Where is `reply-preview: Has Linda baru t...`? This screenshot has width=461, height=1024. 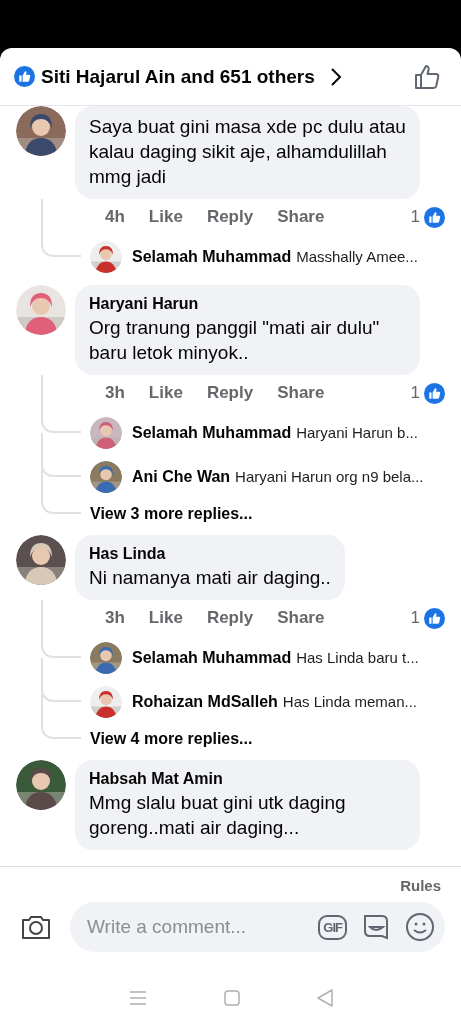
reply-preview: Has Linda baru t... is located at coordinates (357, 657).